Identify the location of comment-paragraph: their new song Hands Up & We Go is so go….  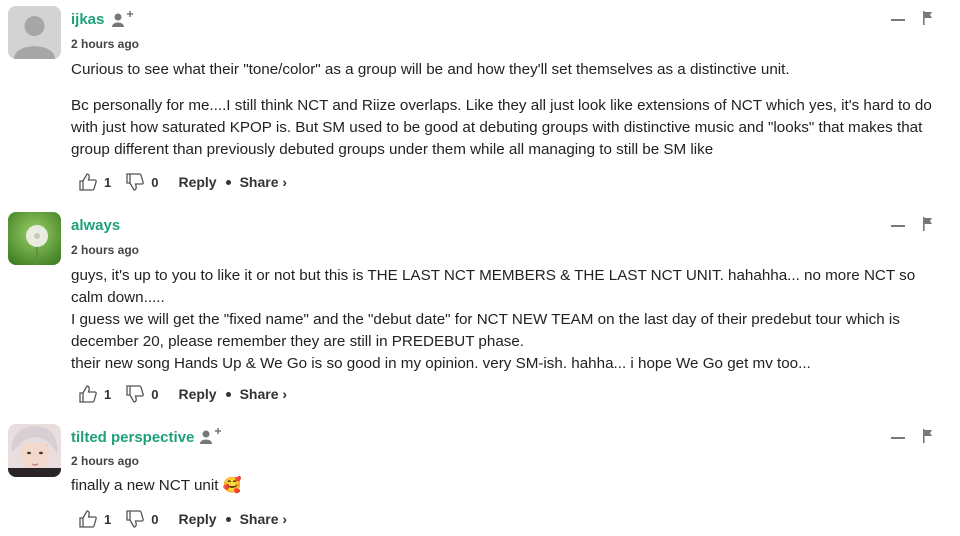
(441, 363).